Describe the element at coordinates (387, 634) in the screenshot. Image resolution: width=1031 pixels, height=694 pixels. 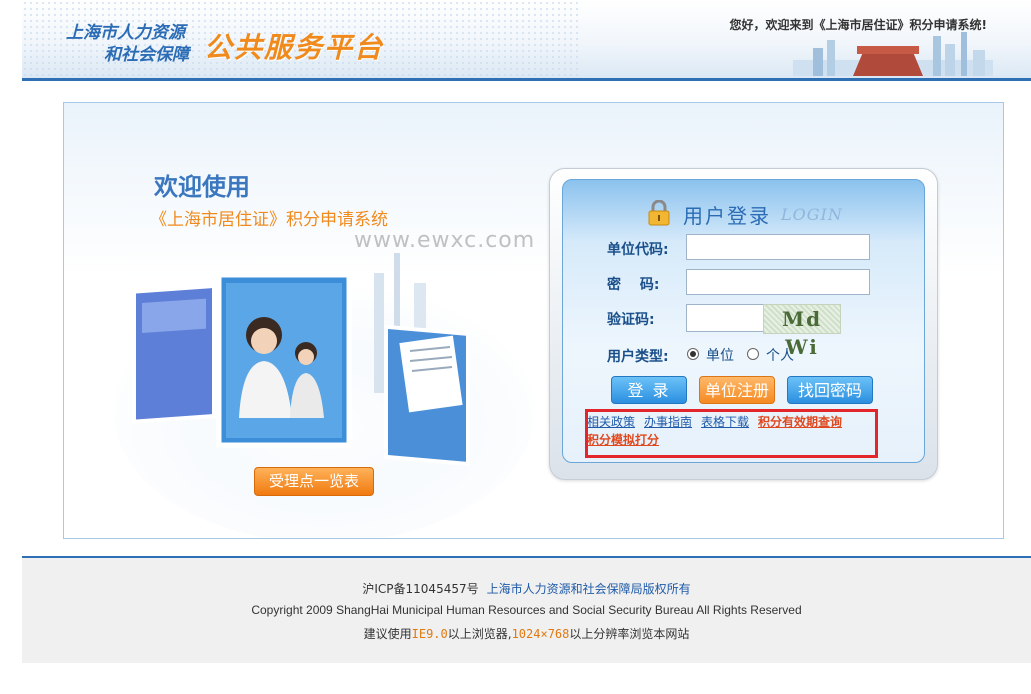
I see `browser-prefix: 建议使用` at that location.